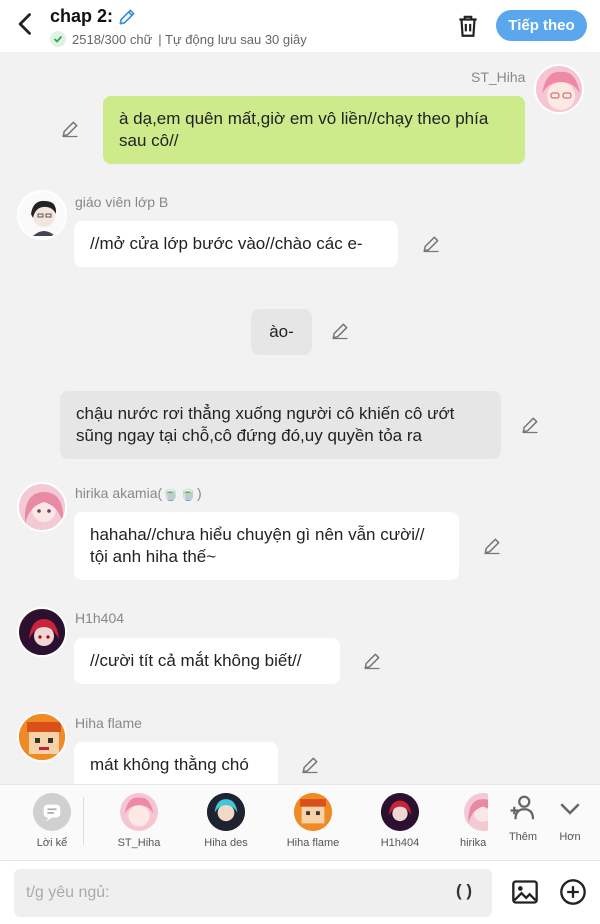  I want to click on avatar-h1h404, so click(42, 632).